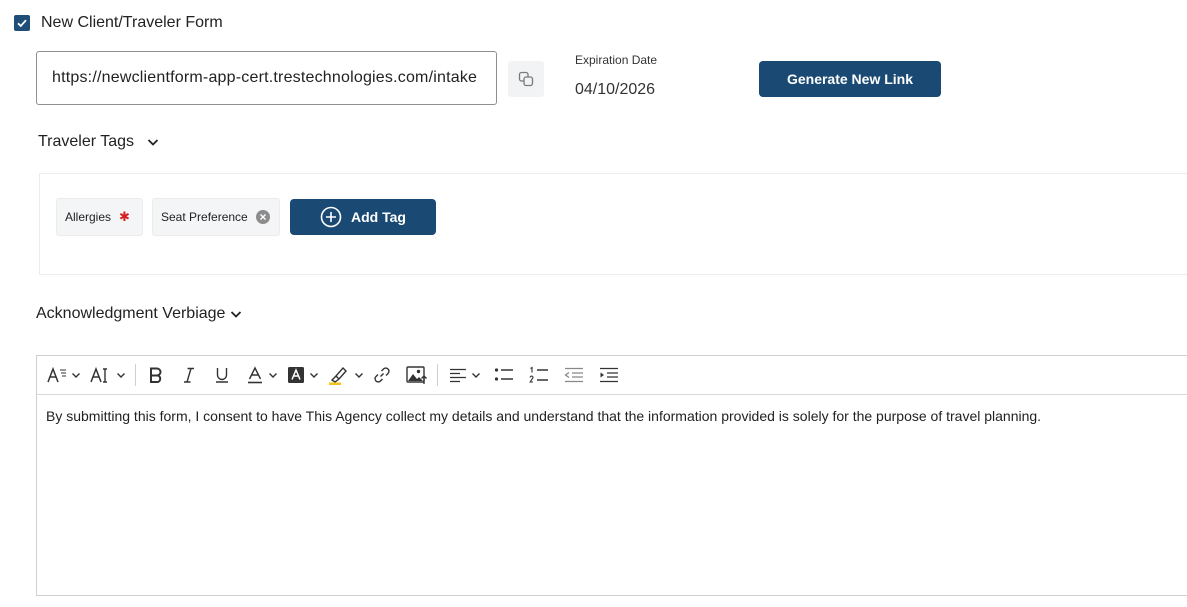 Image resolution: width=1187 pixels, height=607 pixels. What do you see at coordinates (615, 89) in the screenshot?
I see `expiration-date-value: 04/10/2026` at bounding box center [615, 89].